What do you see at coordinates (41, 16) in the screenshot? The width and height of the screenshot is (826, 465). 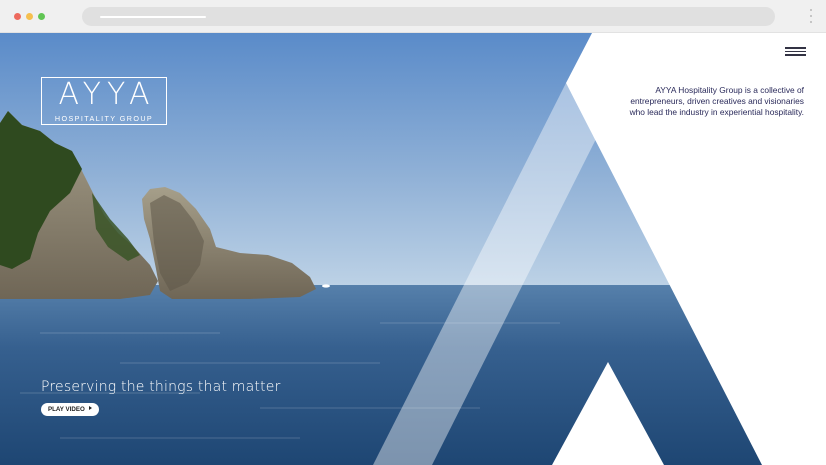 I see `window-maximize-button` at bounding box center [41, 16].